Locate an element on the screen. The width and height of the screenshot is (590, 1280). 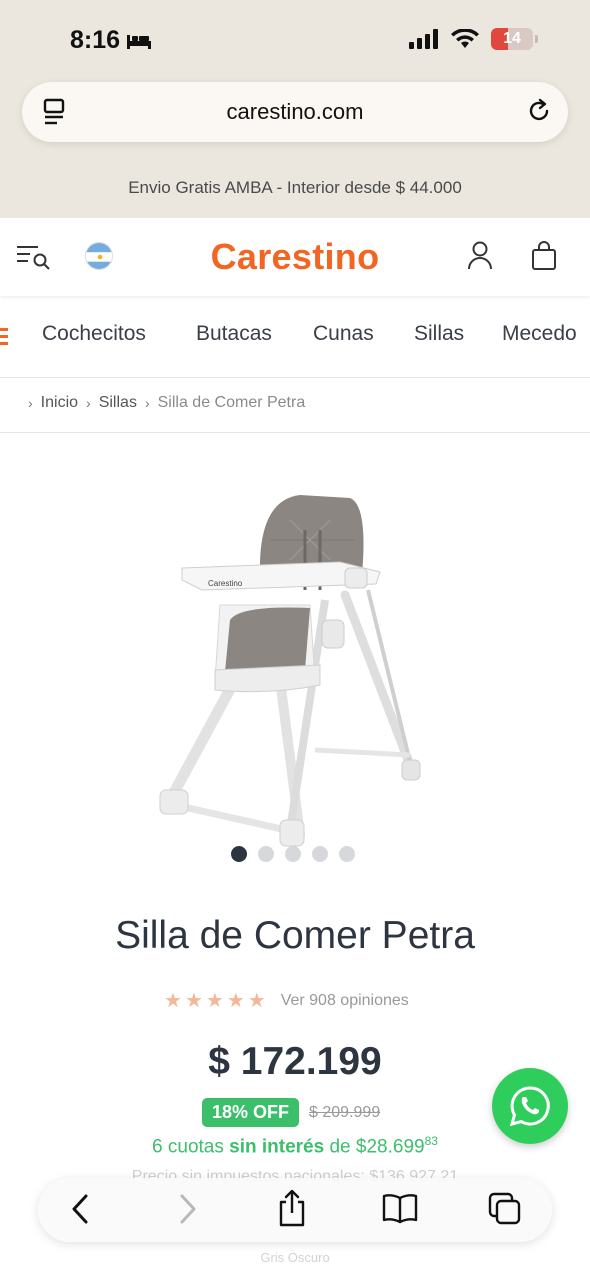
url-text: carestino.com is located at coordinates (295, 111).